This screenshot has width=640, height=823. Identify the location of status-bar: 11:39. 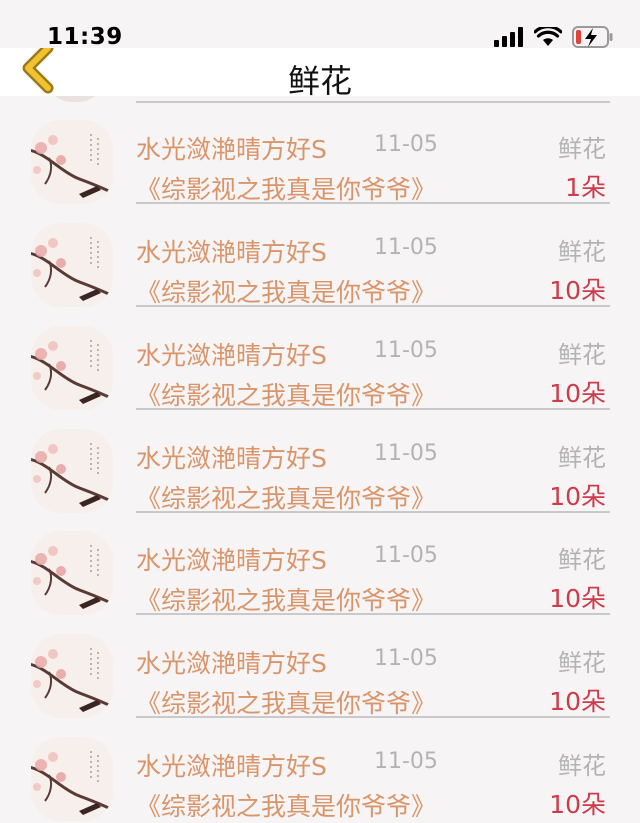
(320, 25).